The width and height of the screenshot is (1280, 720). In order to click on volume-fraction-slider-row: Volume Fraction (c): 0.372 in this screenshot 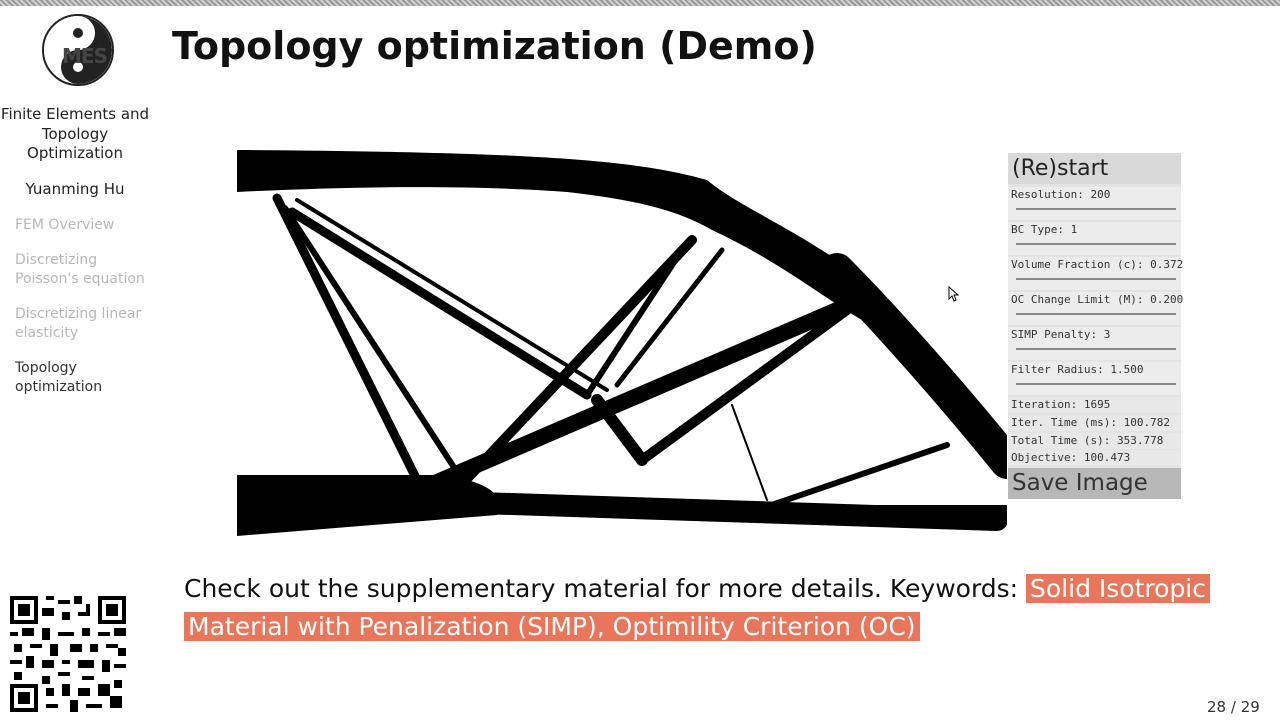, I will do `click(1096, 279)`.